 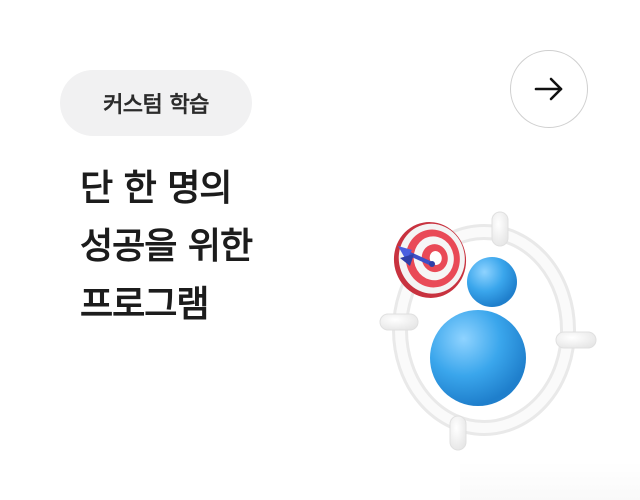 What do you see at coordinates (156, 188) in the screenshot?
I see `headline-line-1: 단 한 명의` at bounding box center [156, 188].